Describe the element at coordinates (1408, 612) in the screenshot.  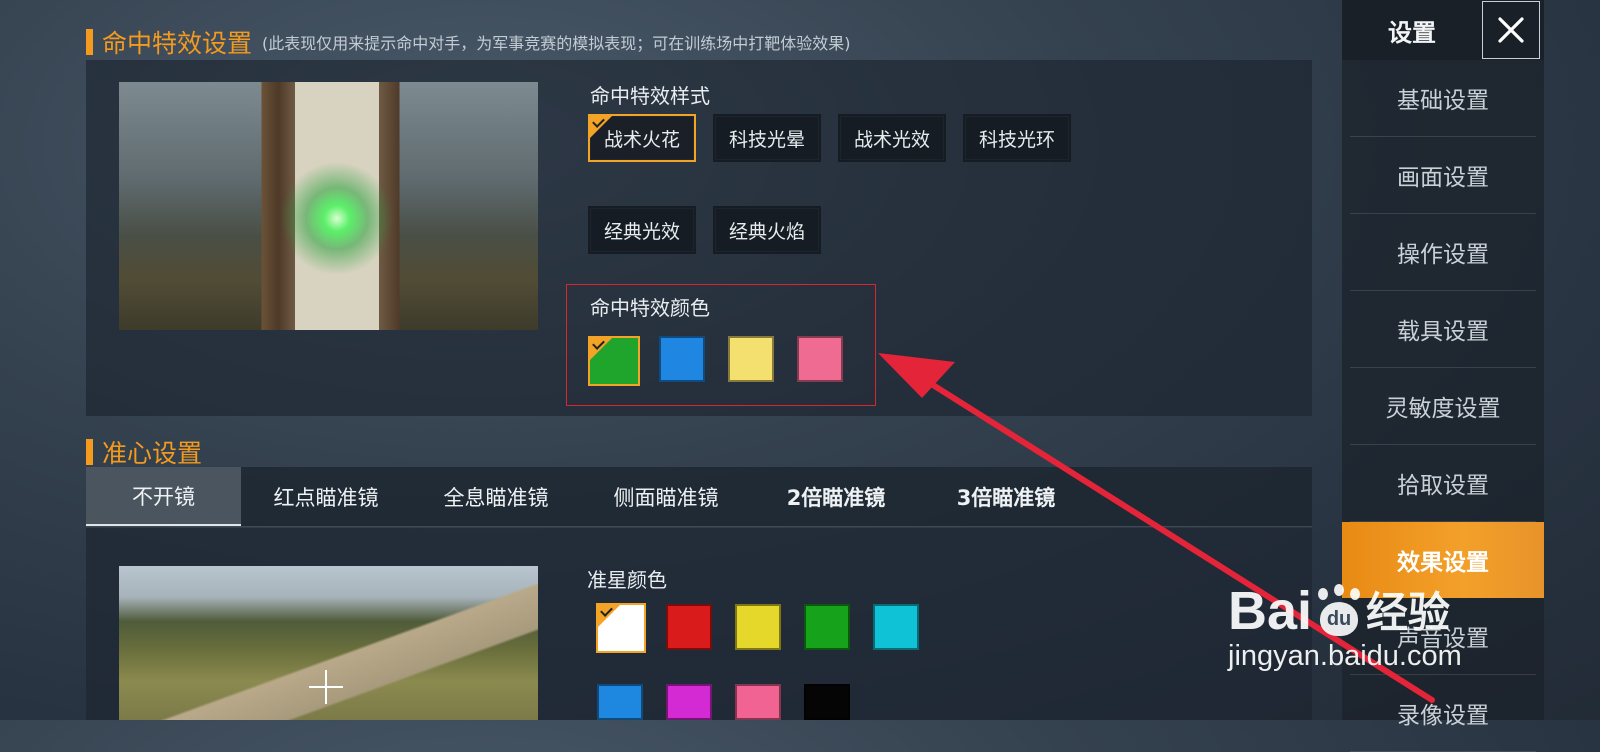
I see `watermark-brand-cn: 经验` at that location.